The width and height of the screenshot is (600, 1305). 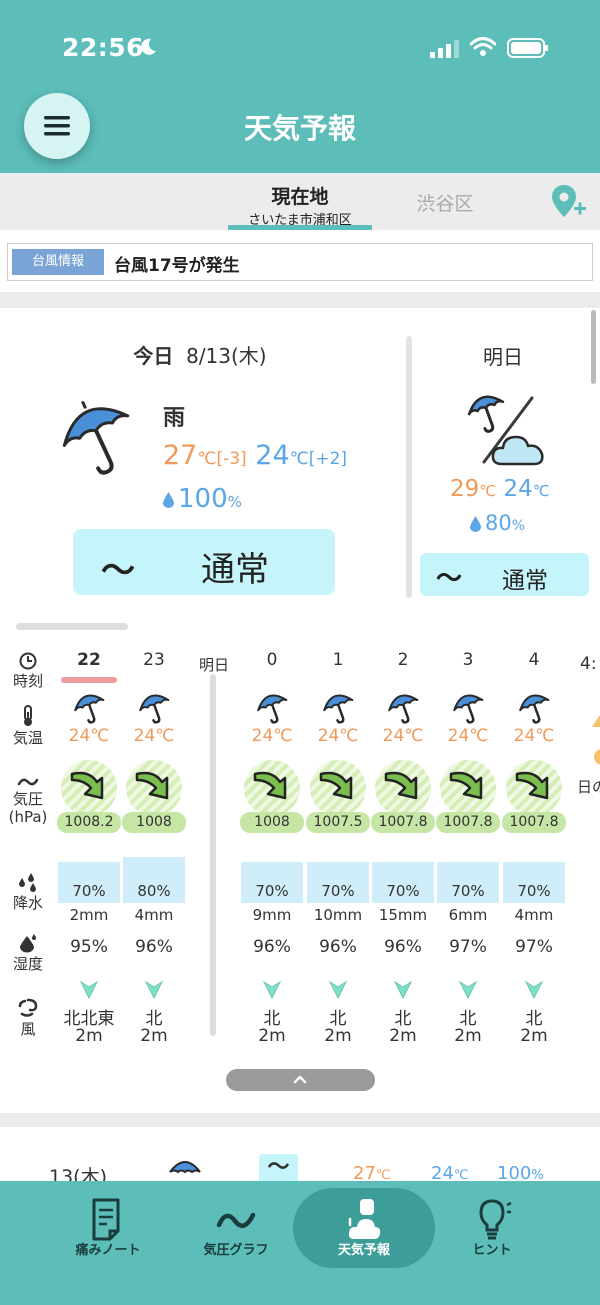 What do you see at coordinates (272, 915) in the screenshot?
I see `hour-rain-mm: 9mm` at bounding box center [272, 915].